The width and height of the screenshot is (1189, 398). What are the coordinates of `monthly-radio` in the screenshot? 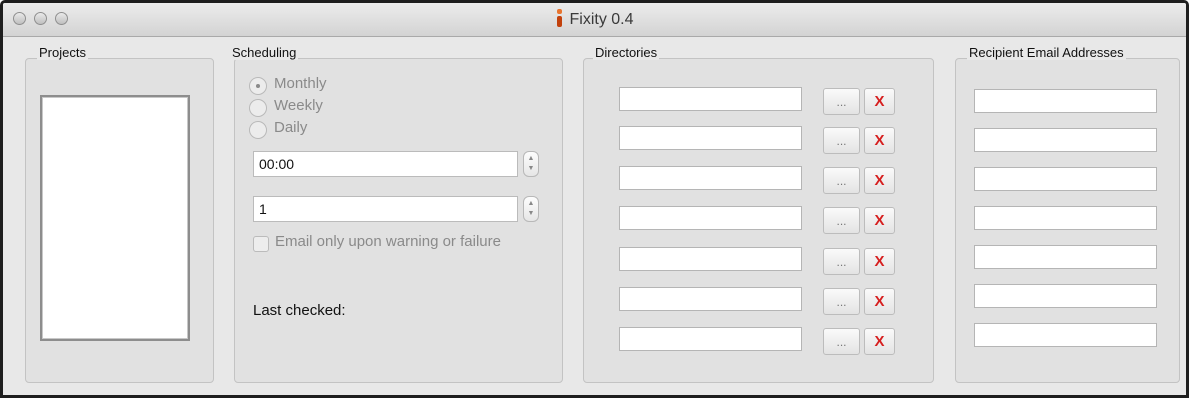 It's located at (258, 86).